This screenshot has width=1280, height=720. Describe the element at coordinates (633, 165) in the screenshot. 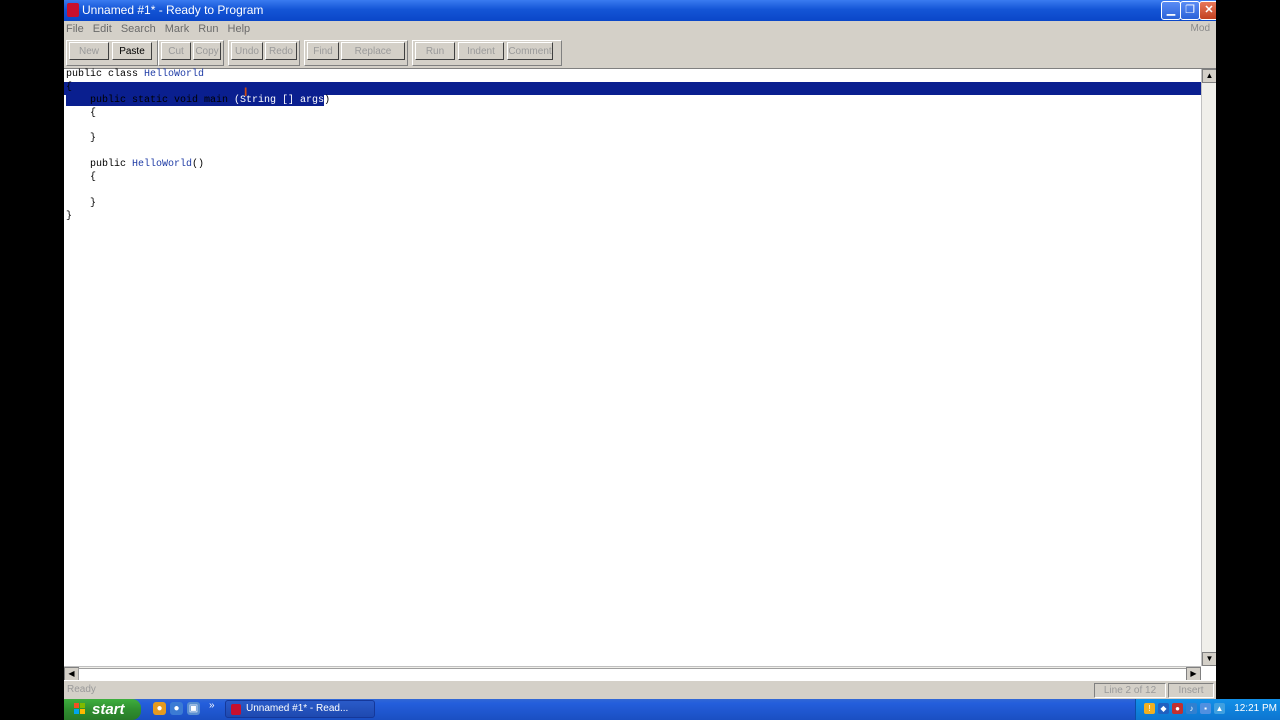

I see `code-line: public HelloWorld()` at that location.